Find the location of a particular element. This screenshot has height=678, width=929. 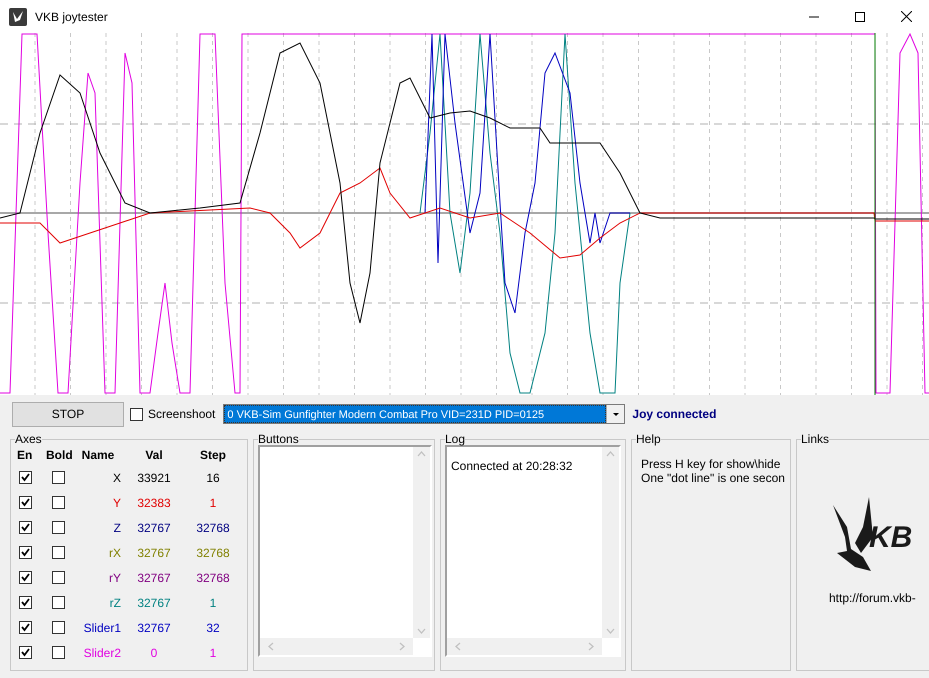

window-title: VKB joytester is located at coordinates (71, 17).